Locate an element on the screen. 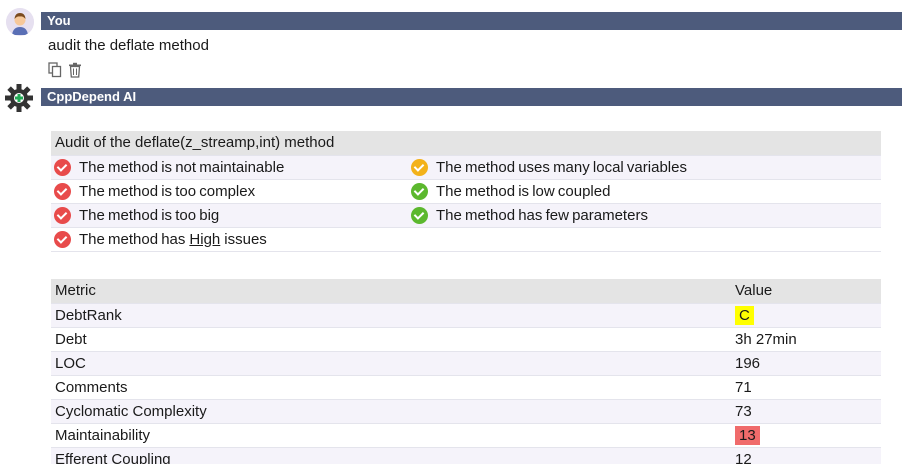 The height and width of the screenshot is (464, 909). audit-item: The method is low coupled is located at coordinates (523, 191).